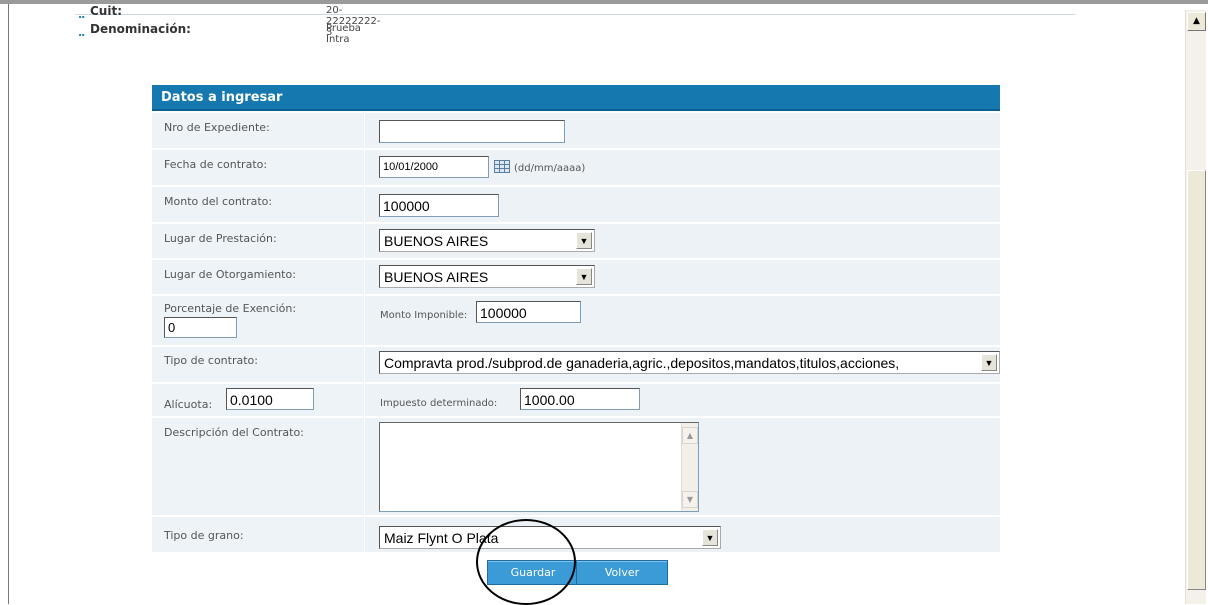 Image resolution: width=1208 pixels, height=605 pixels. I want to click on impuesto-determinado-label: Impuesto determinado:, so click(439, 403).